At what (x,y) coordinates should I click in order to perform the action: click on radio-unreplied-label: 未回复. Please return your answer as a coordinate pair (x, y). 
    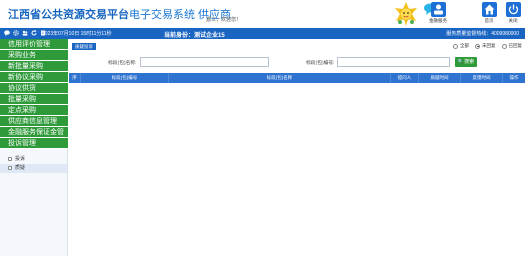
    Looking at the image, I should click on (489, 45).